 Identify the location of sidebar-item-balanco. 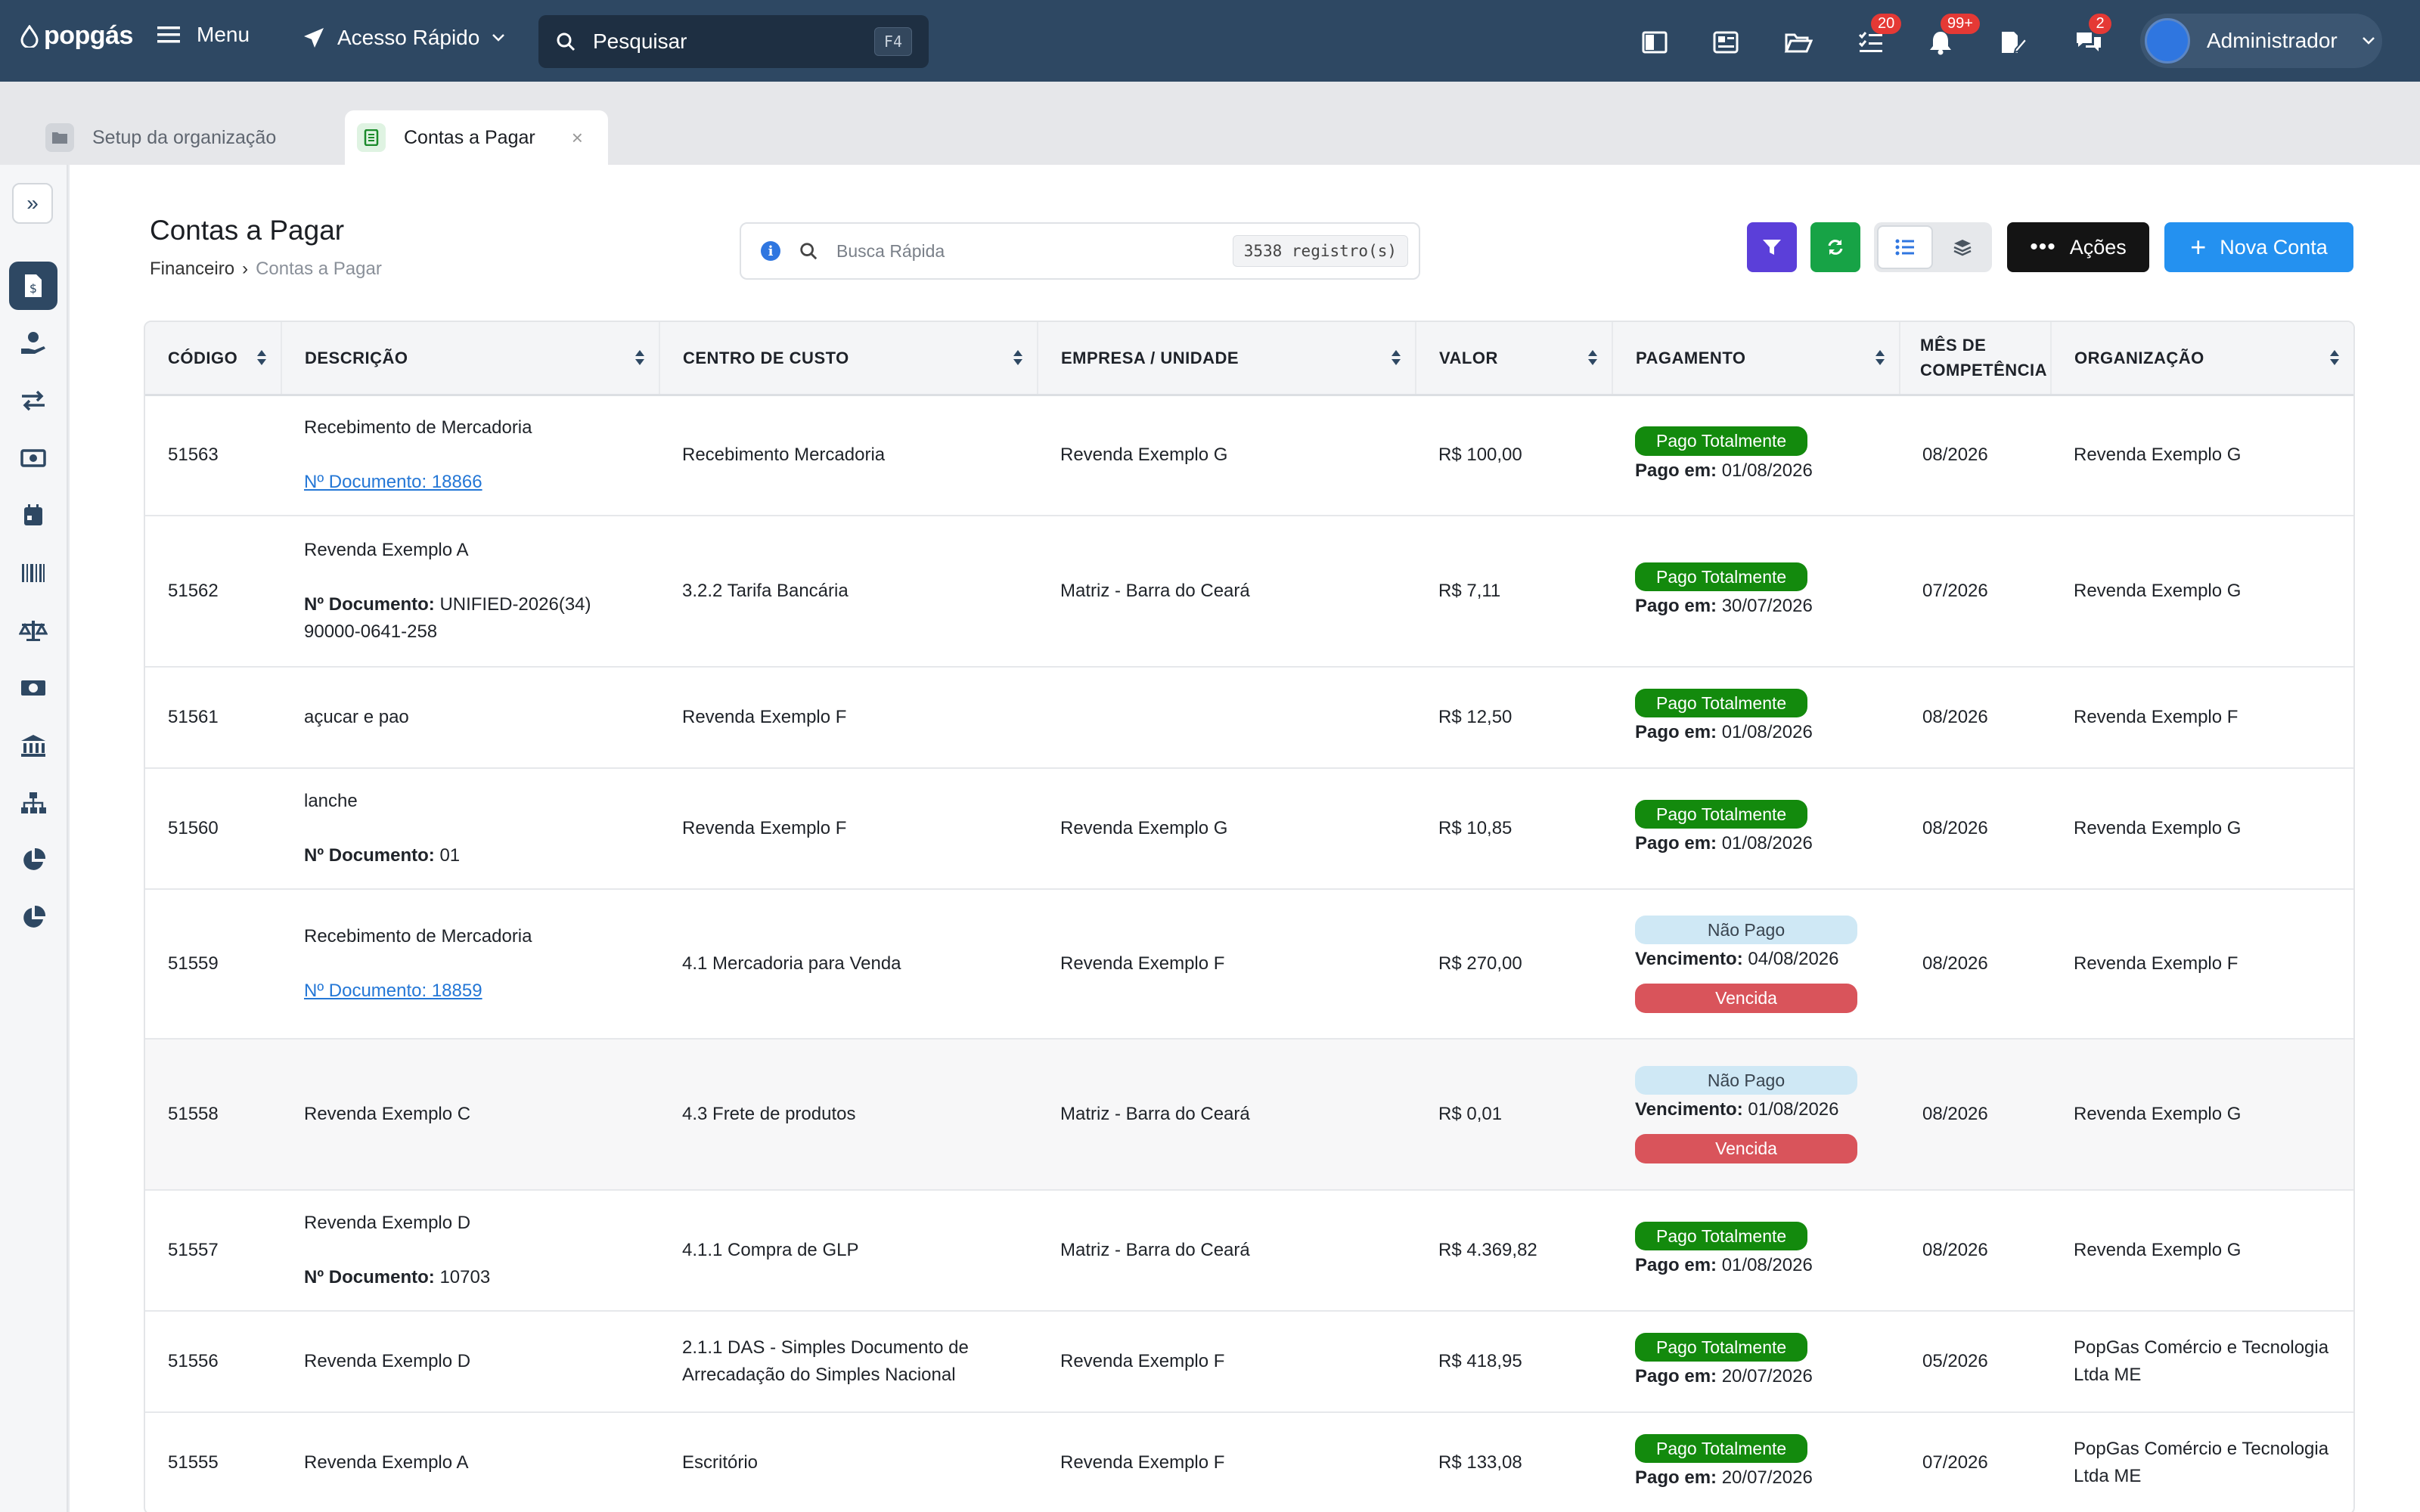
(33, 631).